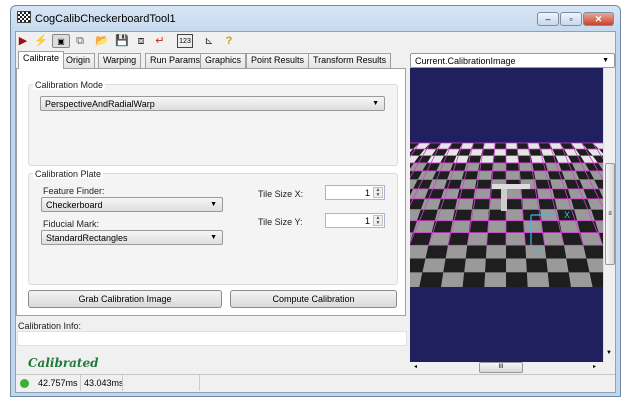 The height and width of the screenshot is (401, 629). Describe the element at coordinates (609, 353) in the screenshot. I see `scroll-down-icon: ▼` at that location.